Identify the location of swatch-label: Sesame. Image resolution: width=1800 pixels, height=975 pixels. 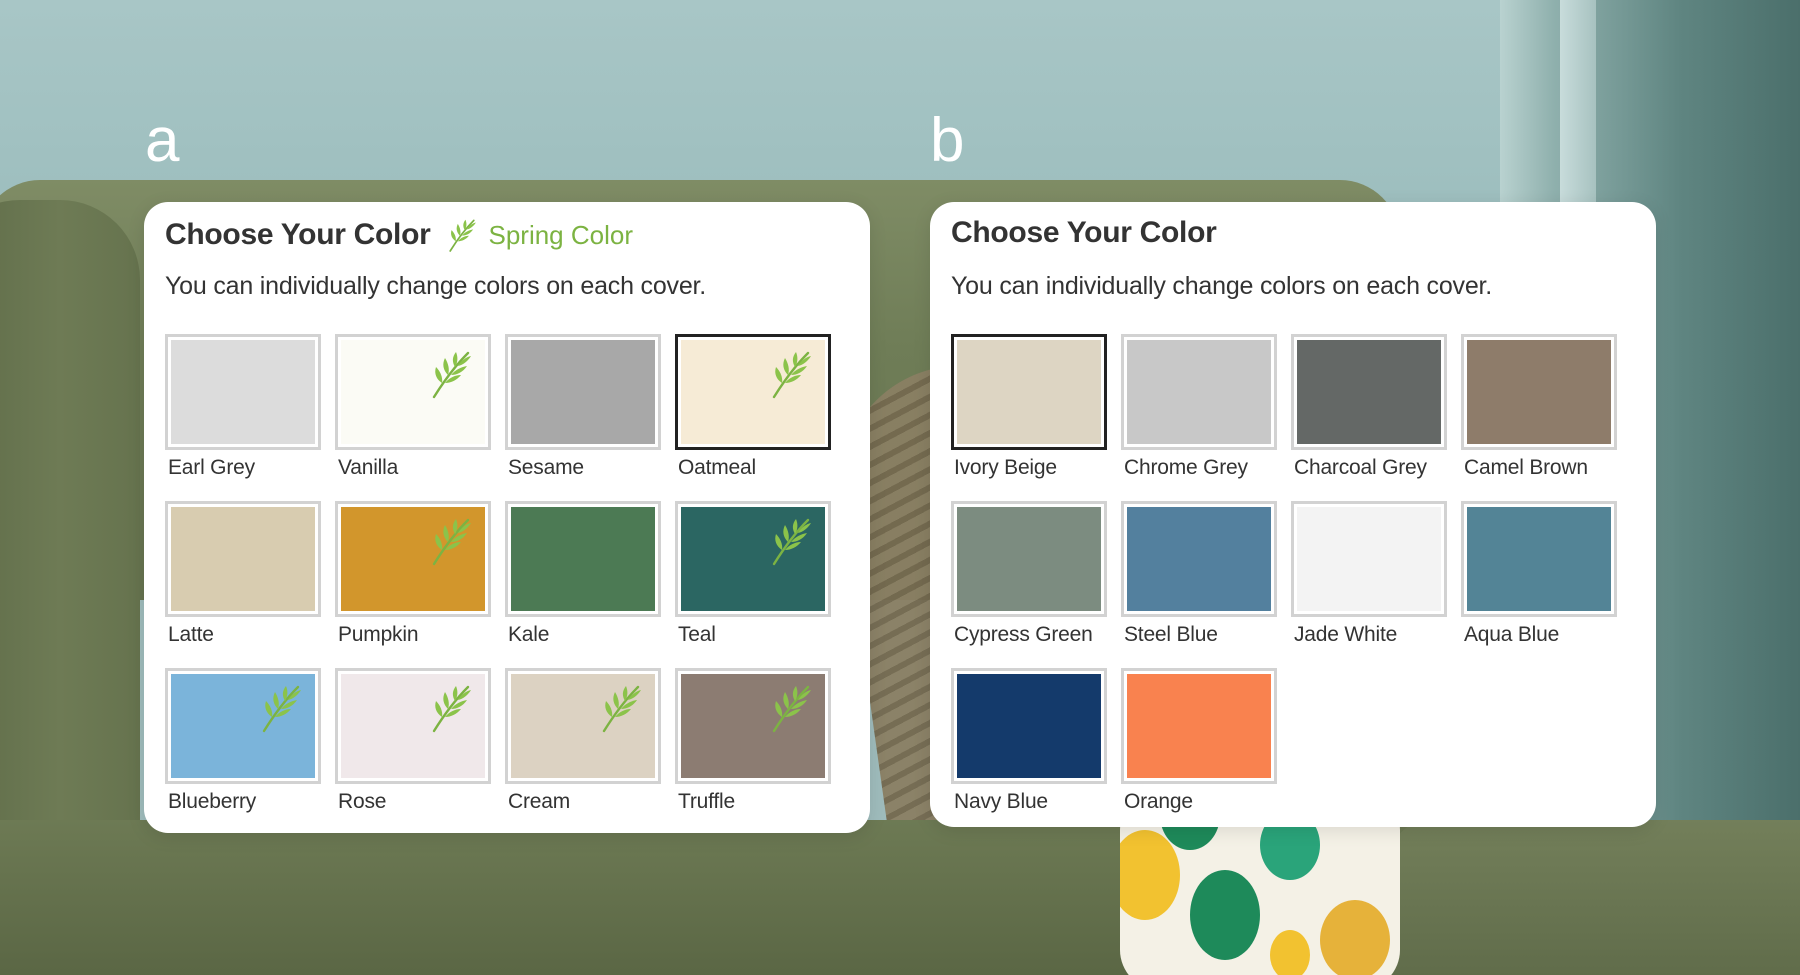
(546, 467).